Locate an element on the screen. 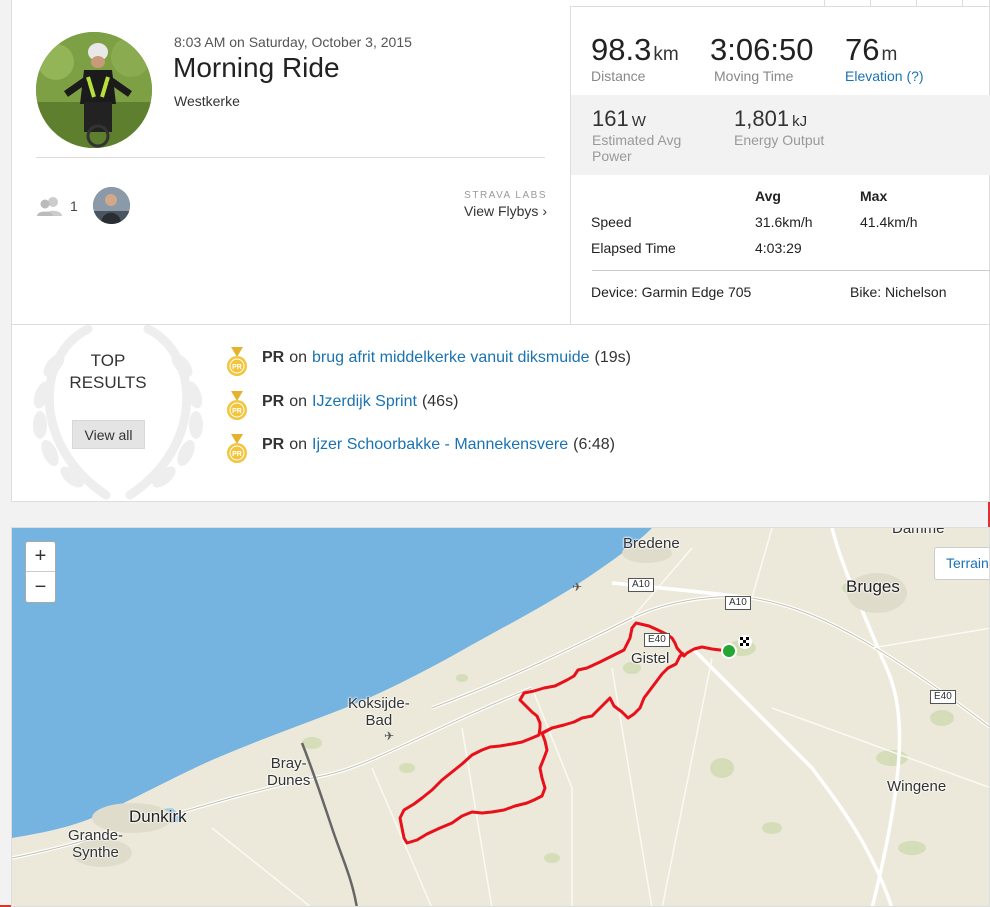  terrain-button: Terrain is located at coordinates (961, 563).